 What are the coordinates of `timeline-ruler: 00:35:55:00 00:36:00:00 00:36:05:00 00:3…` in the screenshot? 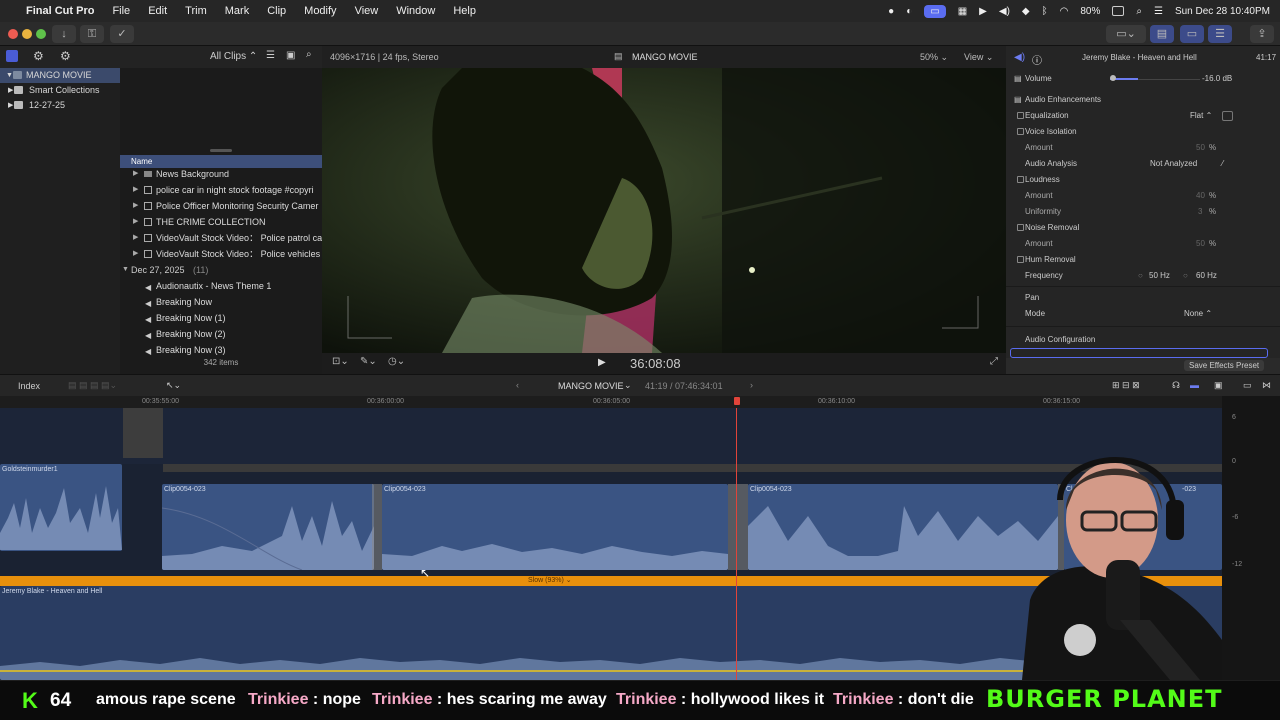 It's located at (611, 402).